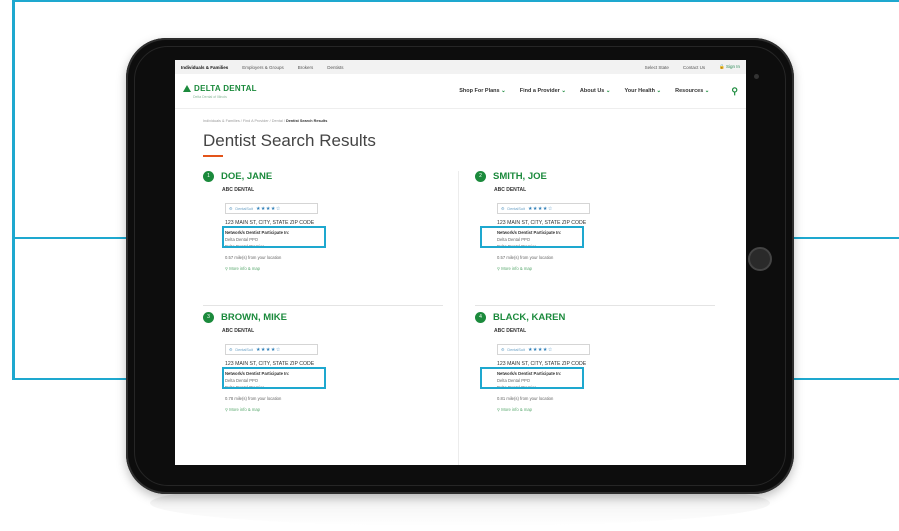 Image resolution: width=899 pixels, height=531 pixels. What do you see at coordinates (213, 156) in the screenshot?
I see `title-underline` at bounding box center [213, 156].